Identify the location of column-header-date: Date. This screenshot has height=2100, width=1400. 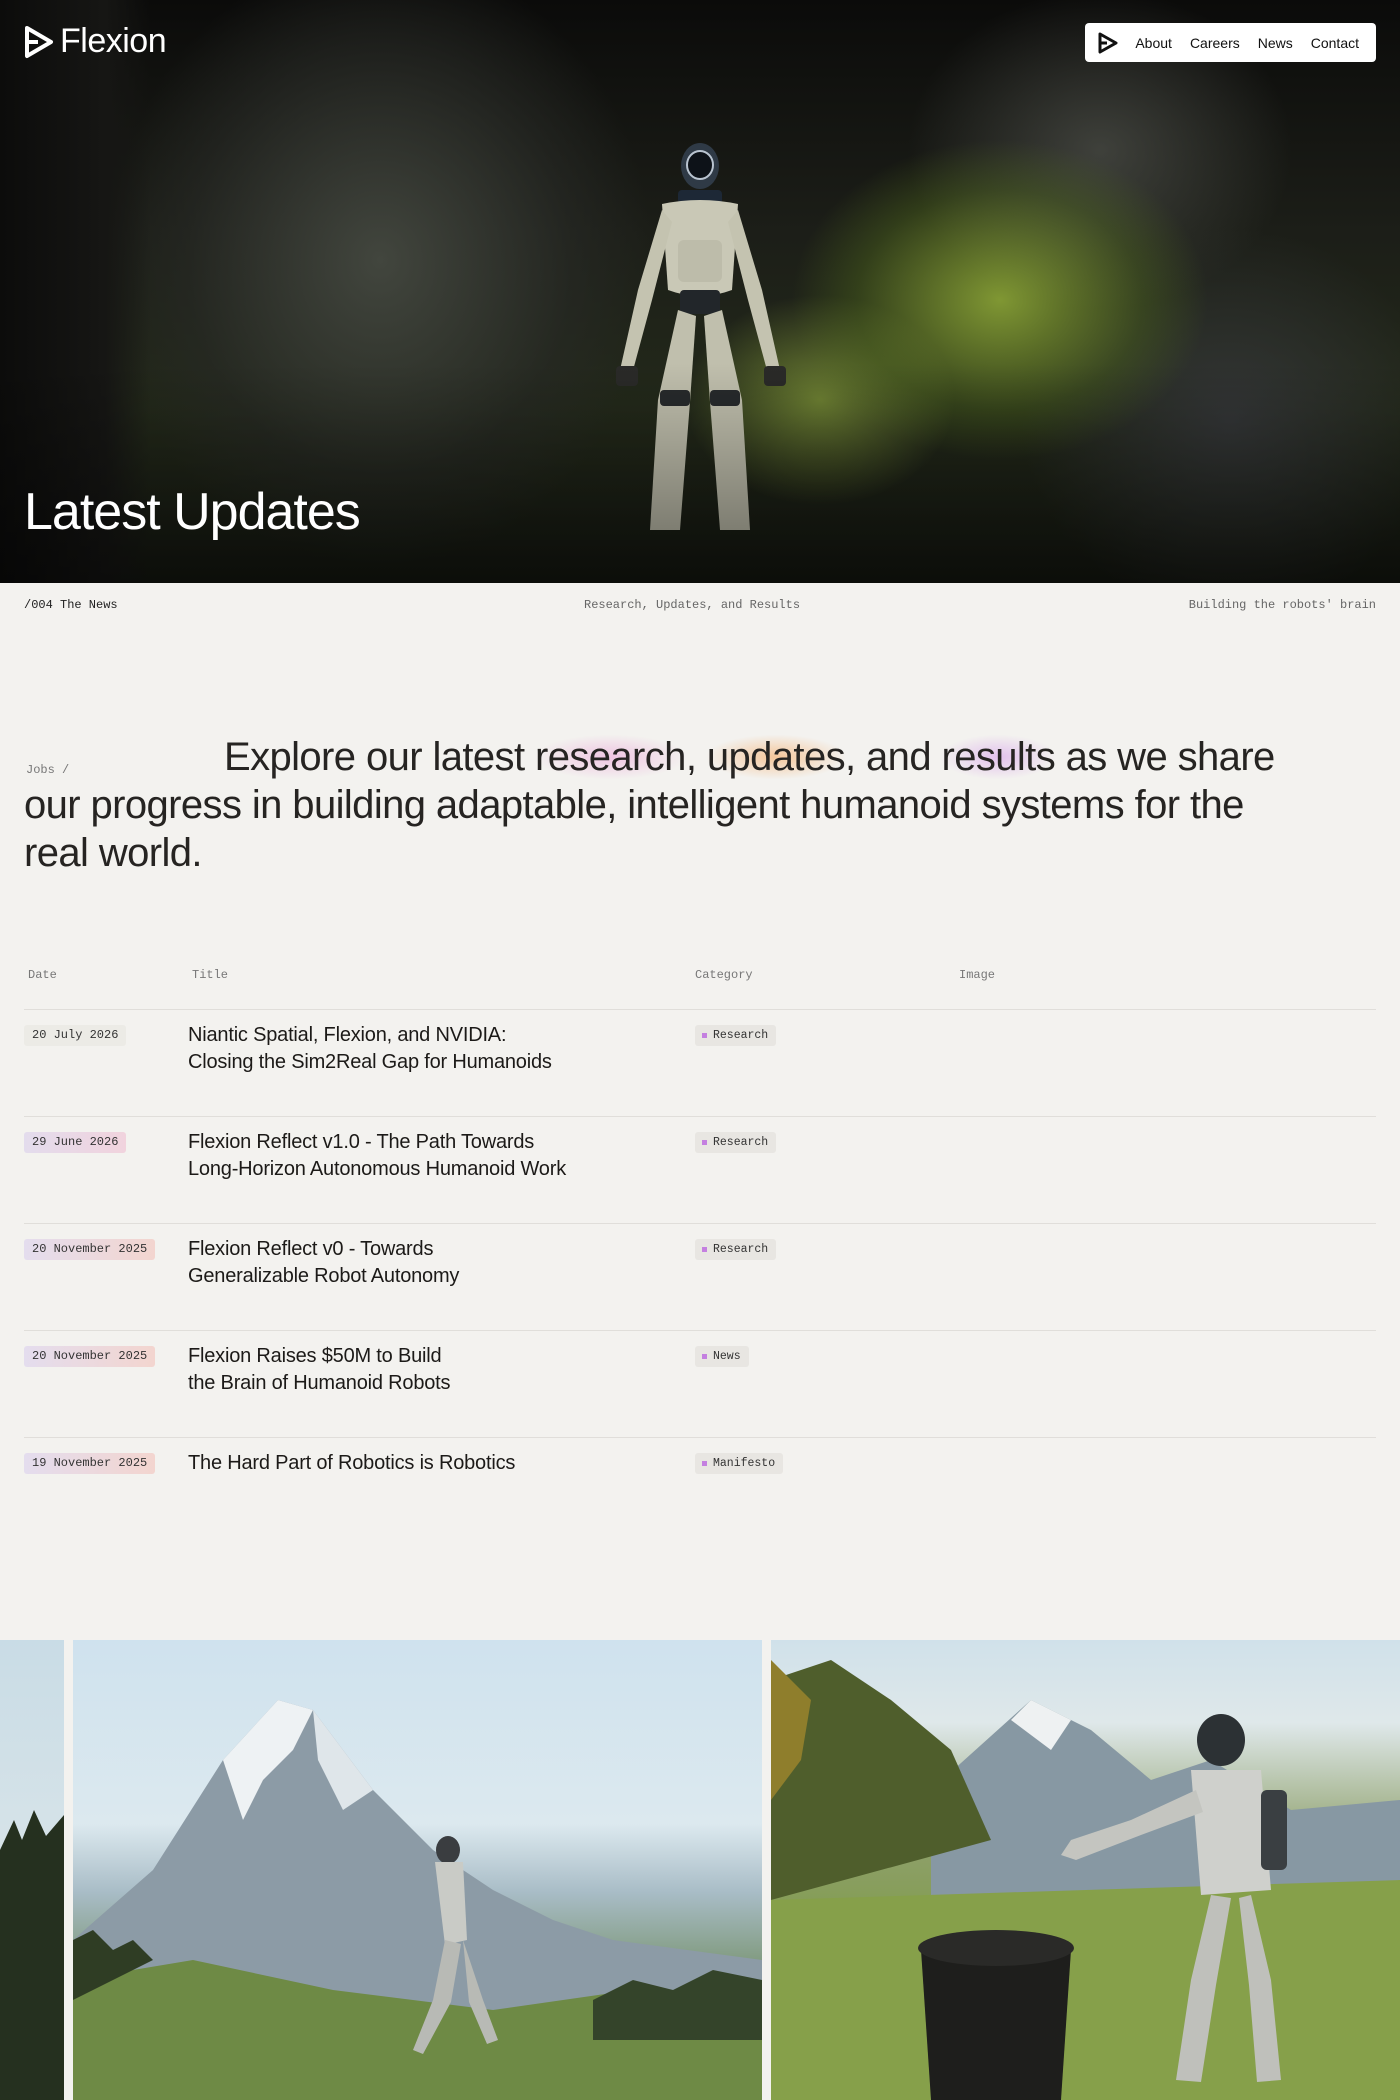
(42, 975).